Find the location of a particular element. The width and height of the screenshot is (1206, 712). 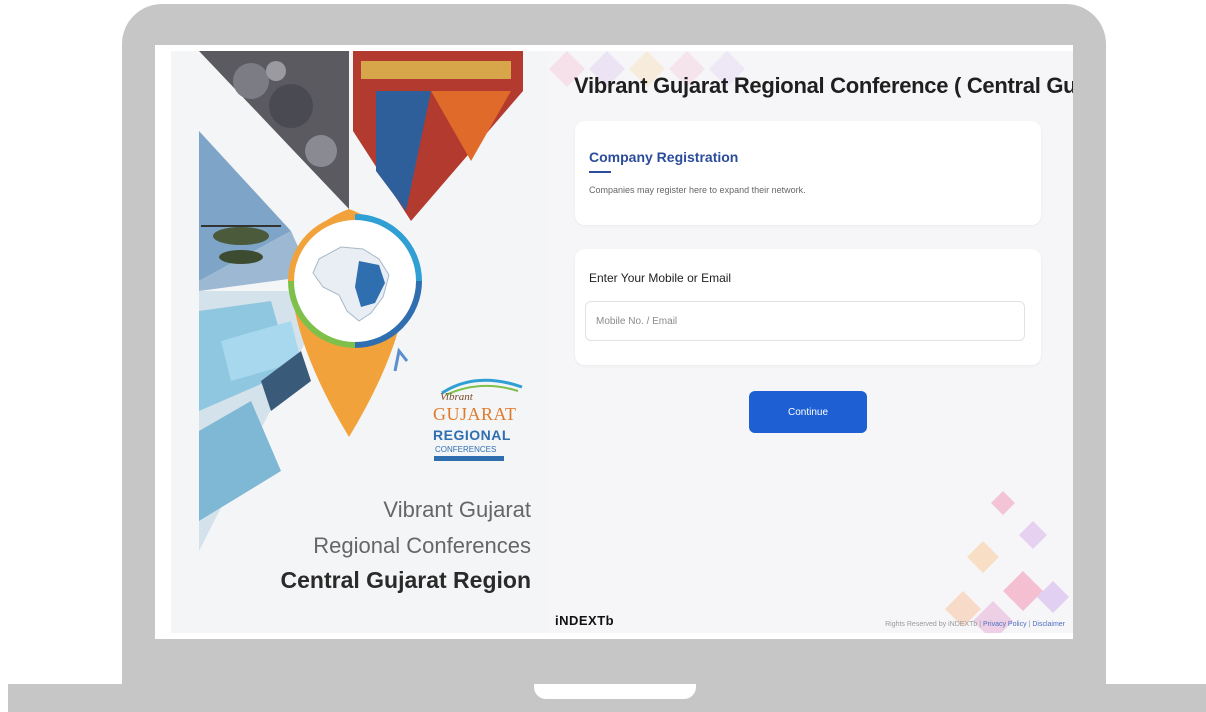

privacy-policy-link: Privacy Policy is located at coordinates (1005, 624).